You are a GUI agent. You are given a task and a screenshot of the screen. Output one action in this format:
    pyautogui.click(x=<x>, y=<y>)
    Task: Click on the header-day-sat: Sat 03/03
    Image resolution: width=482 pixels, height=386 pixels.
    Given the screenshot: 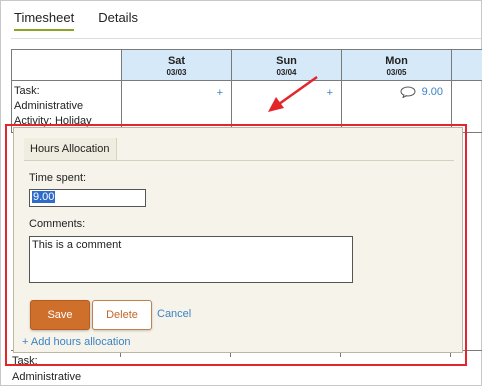 What is the action you would take?
    pyautogui.click(x=176, y=65)
    